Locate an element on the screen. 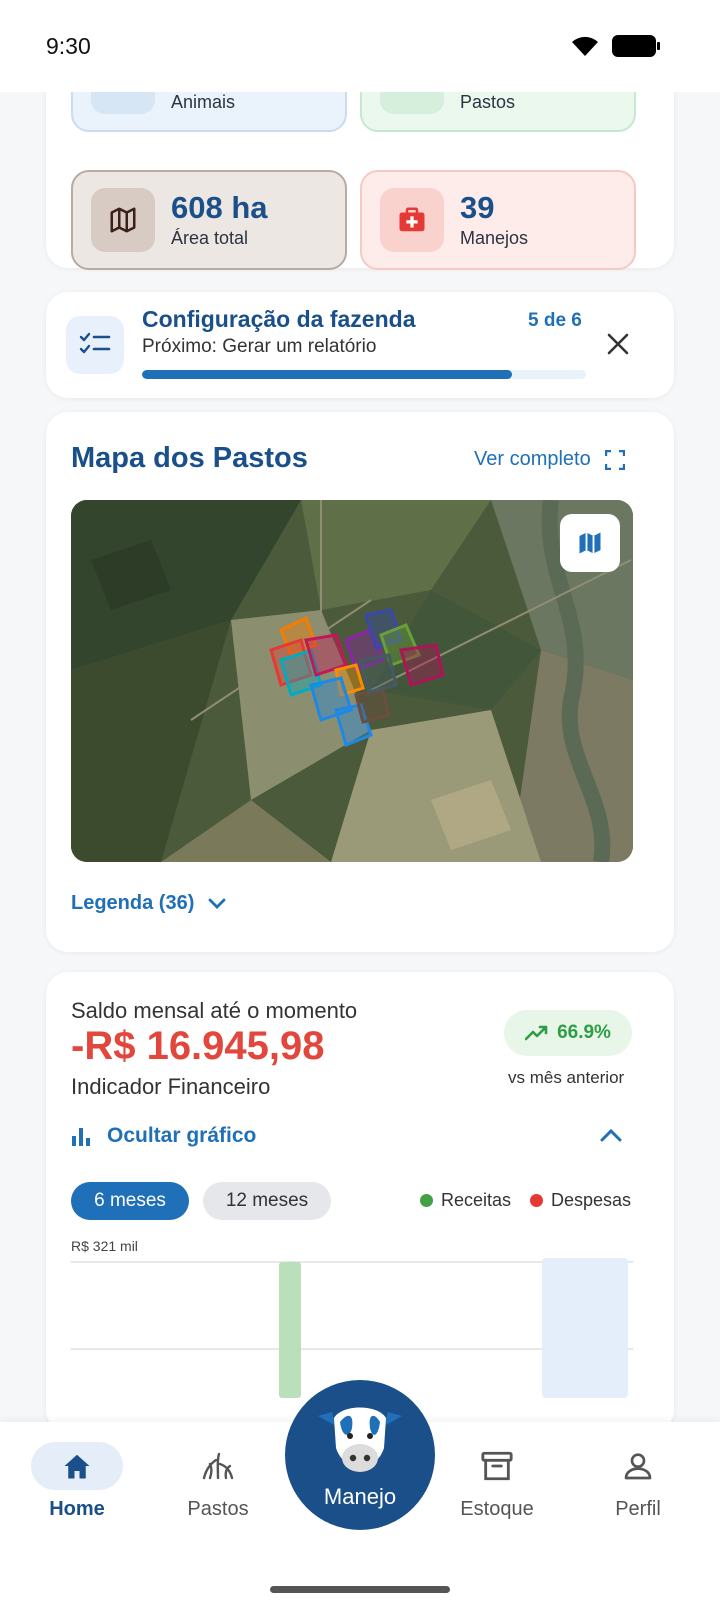 The width and height of the screenshot is (720, 1606). nav-pastos: Pastos is located at coordinates (218, 1481).